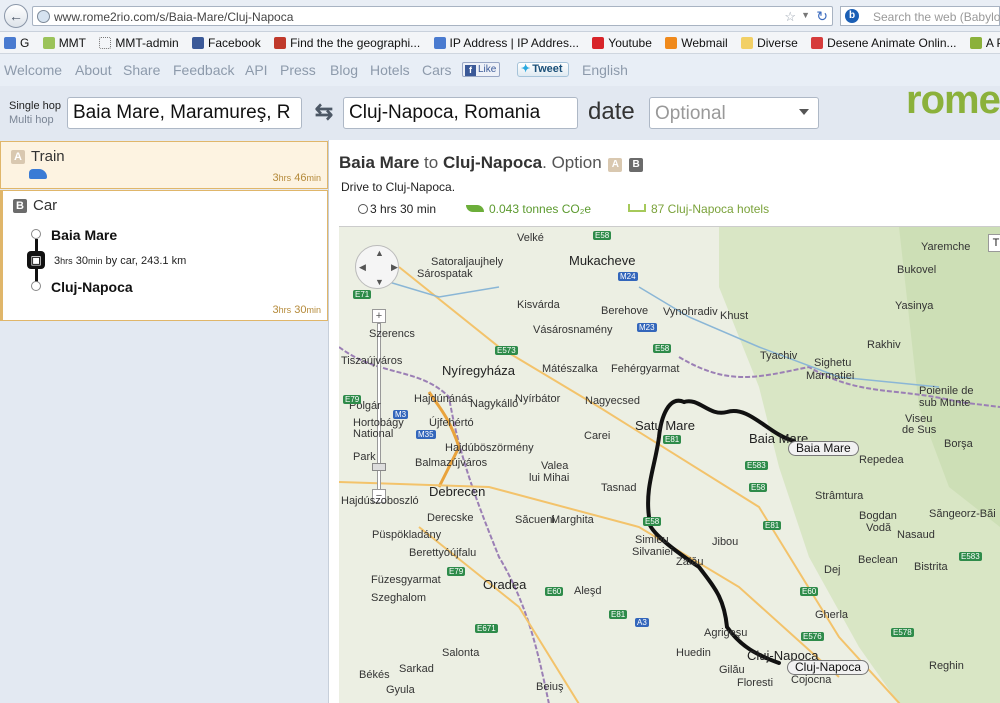 The width and height of the screenshot is (1000, 703). I want to click on co2-emission: 0.043 tonnes CO₂e, so click(528, 209).